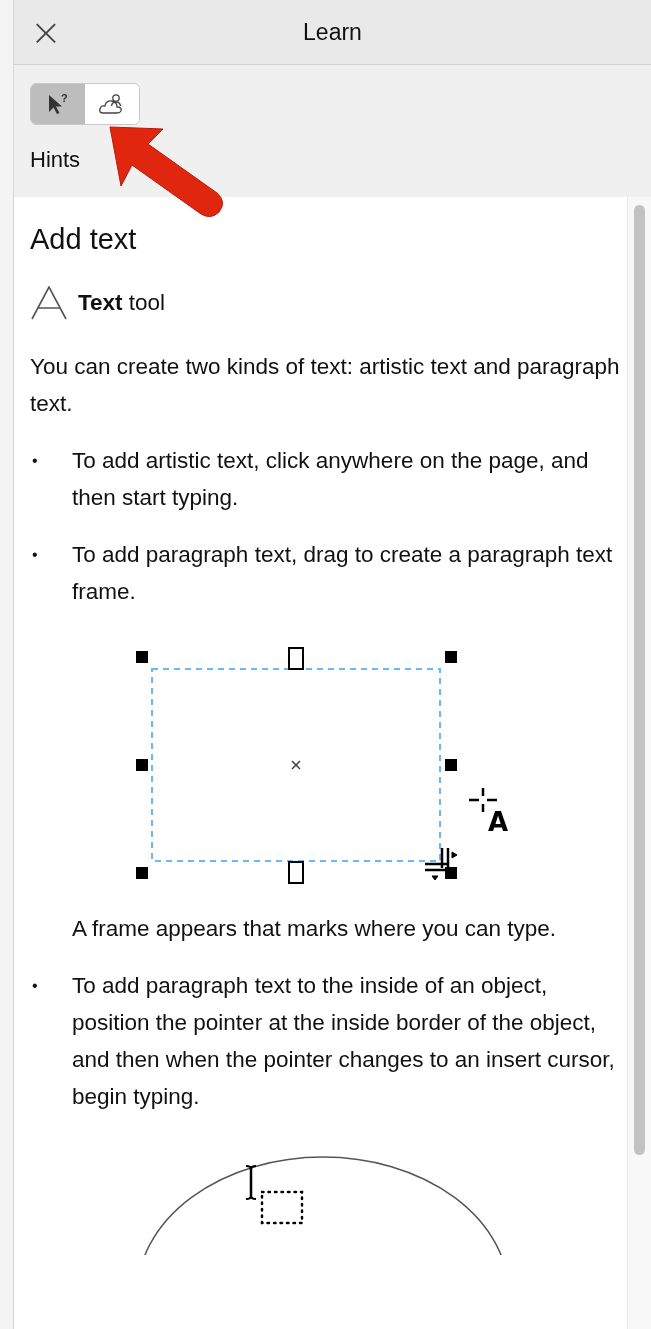  What do you see at coordinates (331, 479) in the screenshot?
I see `list-item-text: To add artistic text, click anywhere on the page, and then start typing.` at bounding box center [331, 479].